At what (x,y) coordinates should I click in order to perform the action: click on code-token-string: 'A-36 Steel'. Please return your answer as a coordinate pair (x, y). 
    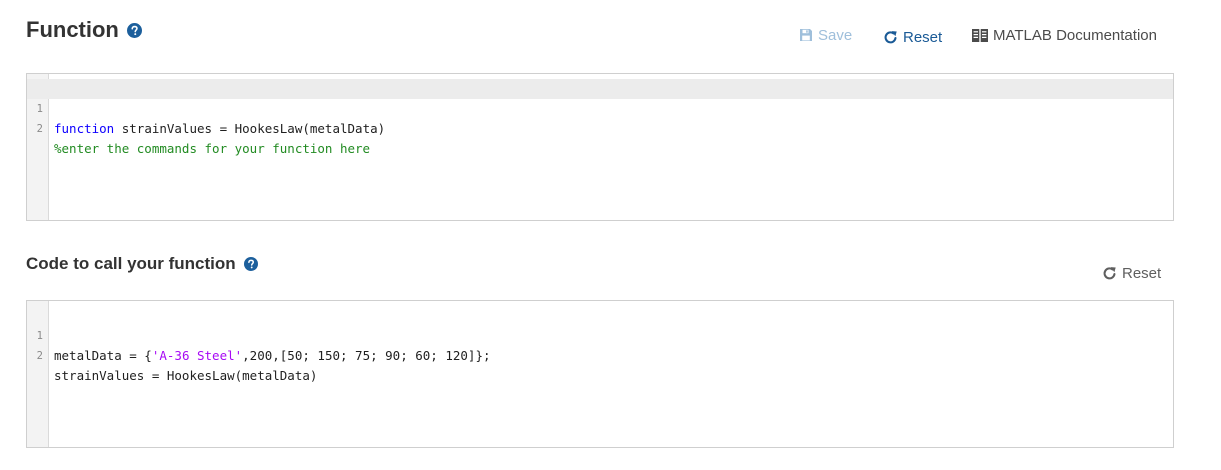
    Looking at the image, I should click on (197, 355).